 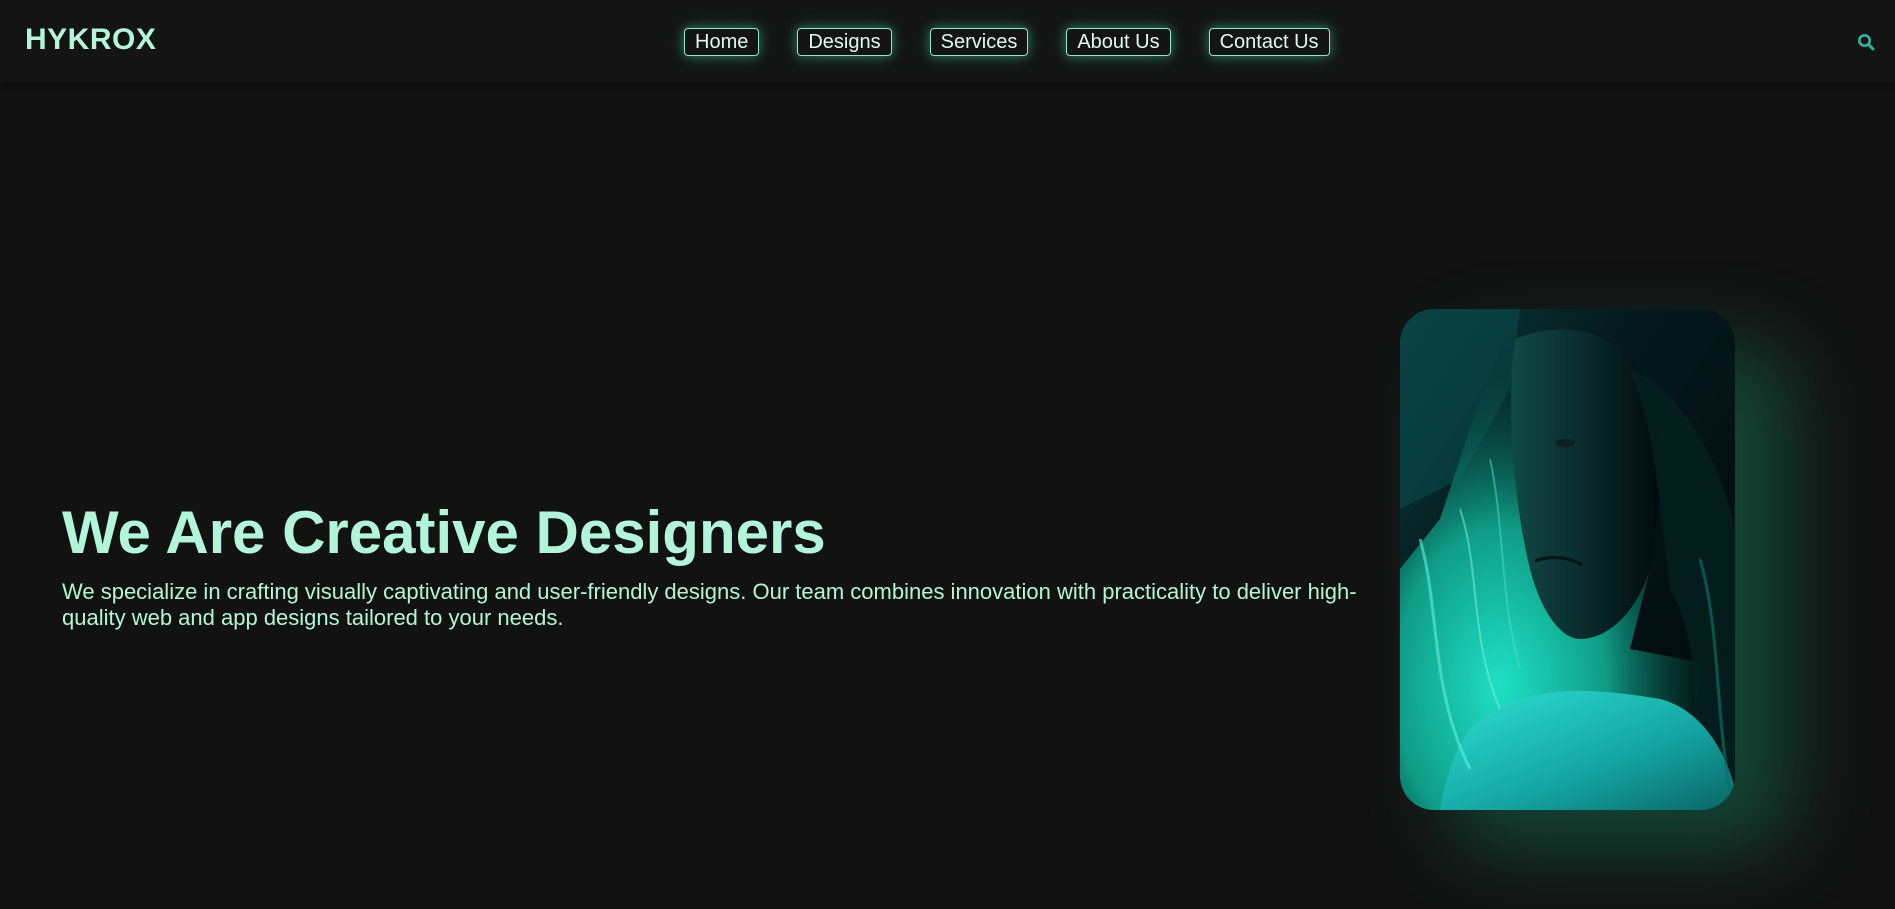 I want to click on nav-link-home: Home, so click(x=722, y=42).